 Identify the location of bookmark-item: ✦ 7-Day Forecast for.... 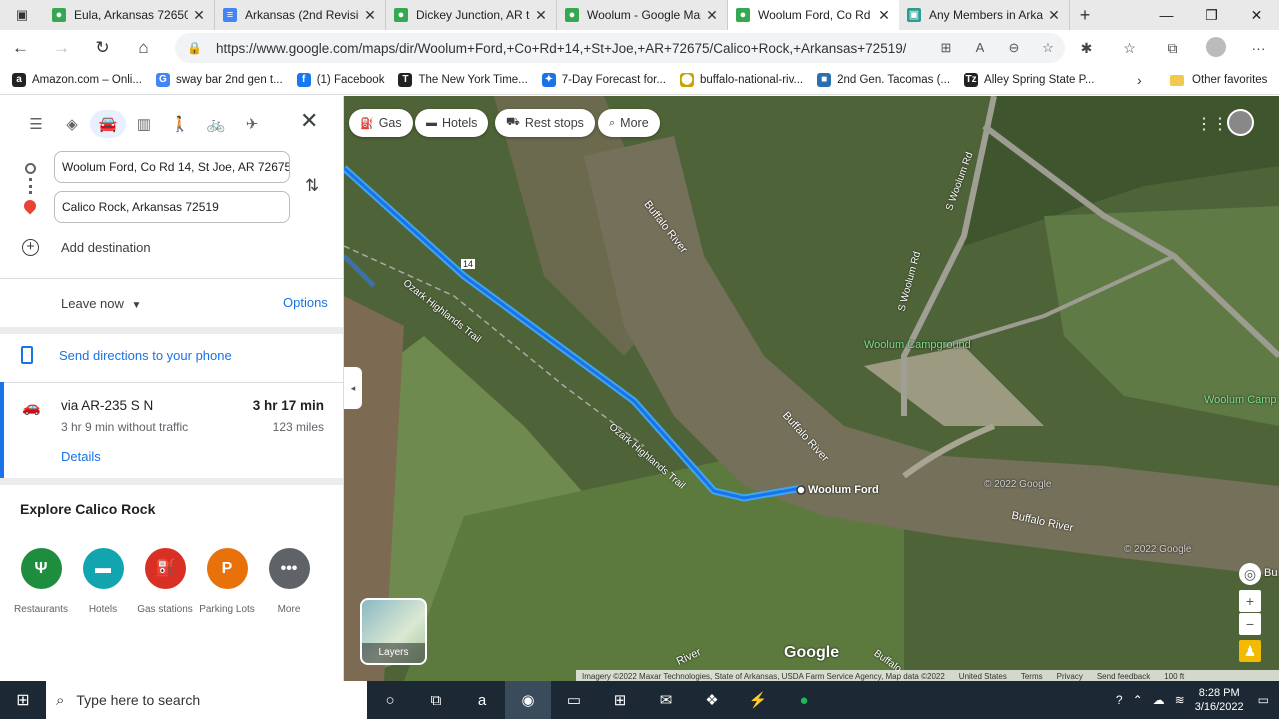
(603, 80).